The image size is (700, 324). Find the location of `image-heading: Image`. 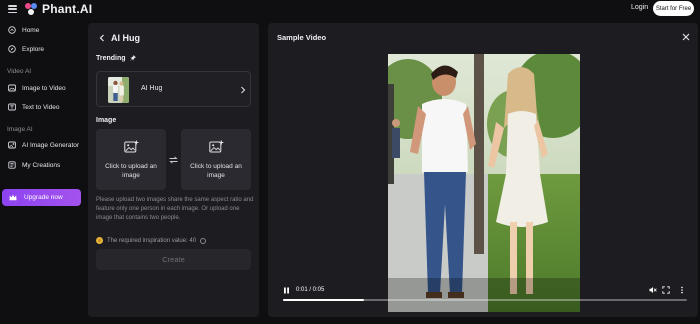

image-heading: Image is located at coordinates (106, 120).